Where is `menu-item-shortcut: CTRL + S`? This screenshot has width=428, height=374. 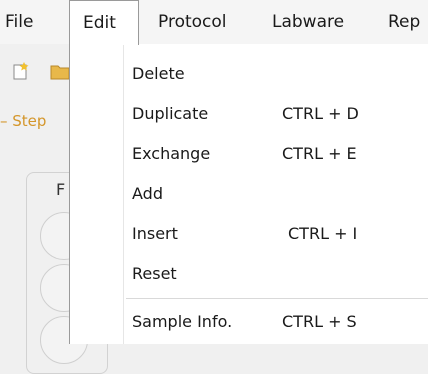
menu-item-shortcut: CTRL + S is located at coordinates (319, 321).